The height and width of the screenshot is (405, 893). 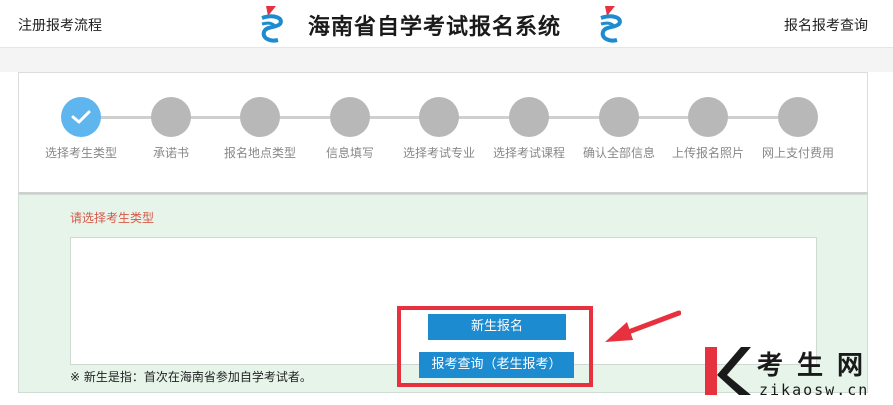 What do you see at coordinates (728, 371) in the screenshot?
I see `k-logo-icon` at bounding box center [728, 371].